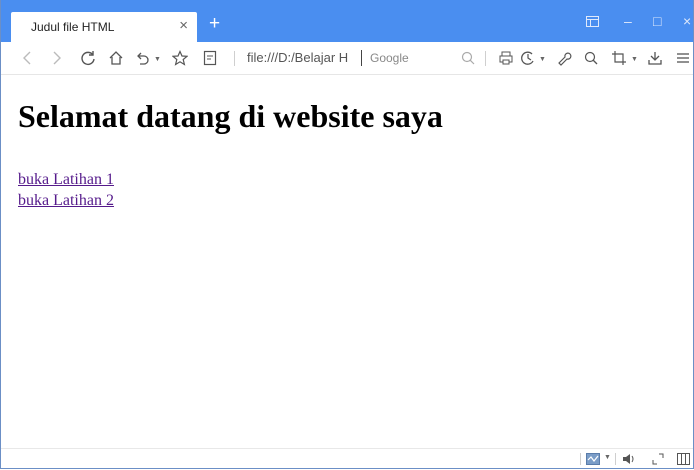 The width and height of the screenshot is (694, 470). I want to click on download-icon, so click(655, 58).